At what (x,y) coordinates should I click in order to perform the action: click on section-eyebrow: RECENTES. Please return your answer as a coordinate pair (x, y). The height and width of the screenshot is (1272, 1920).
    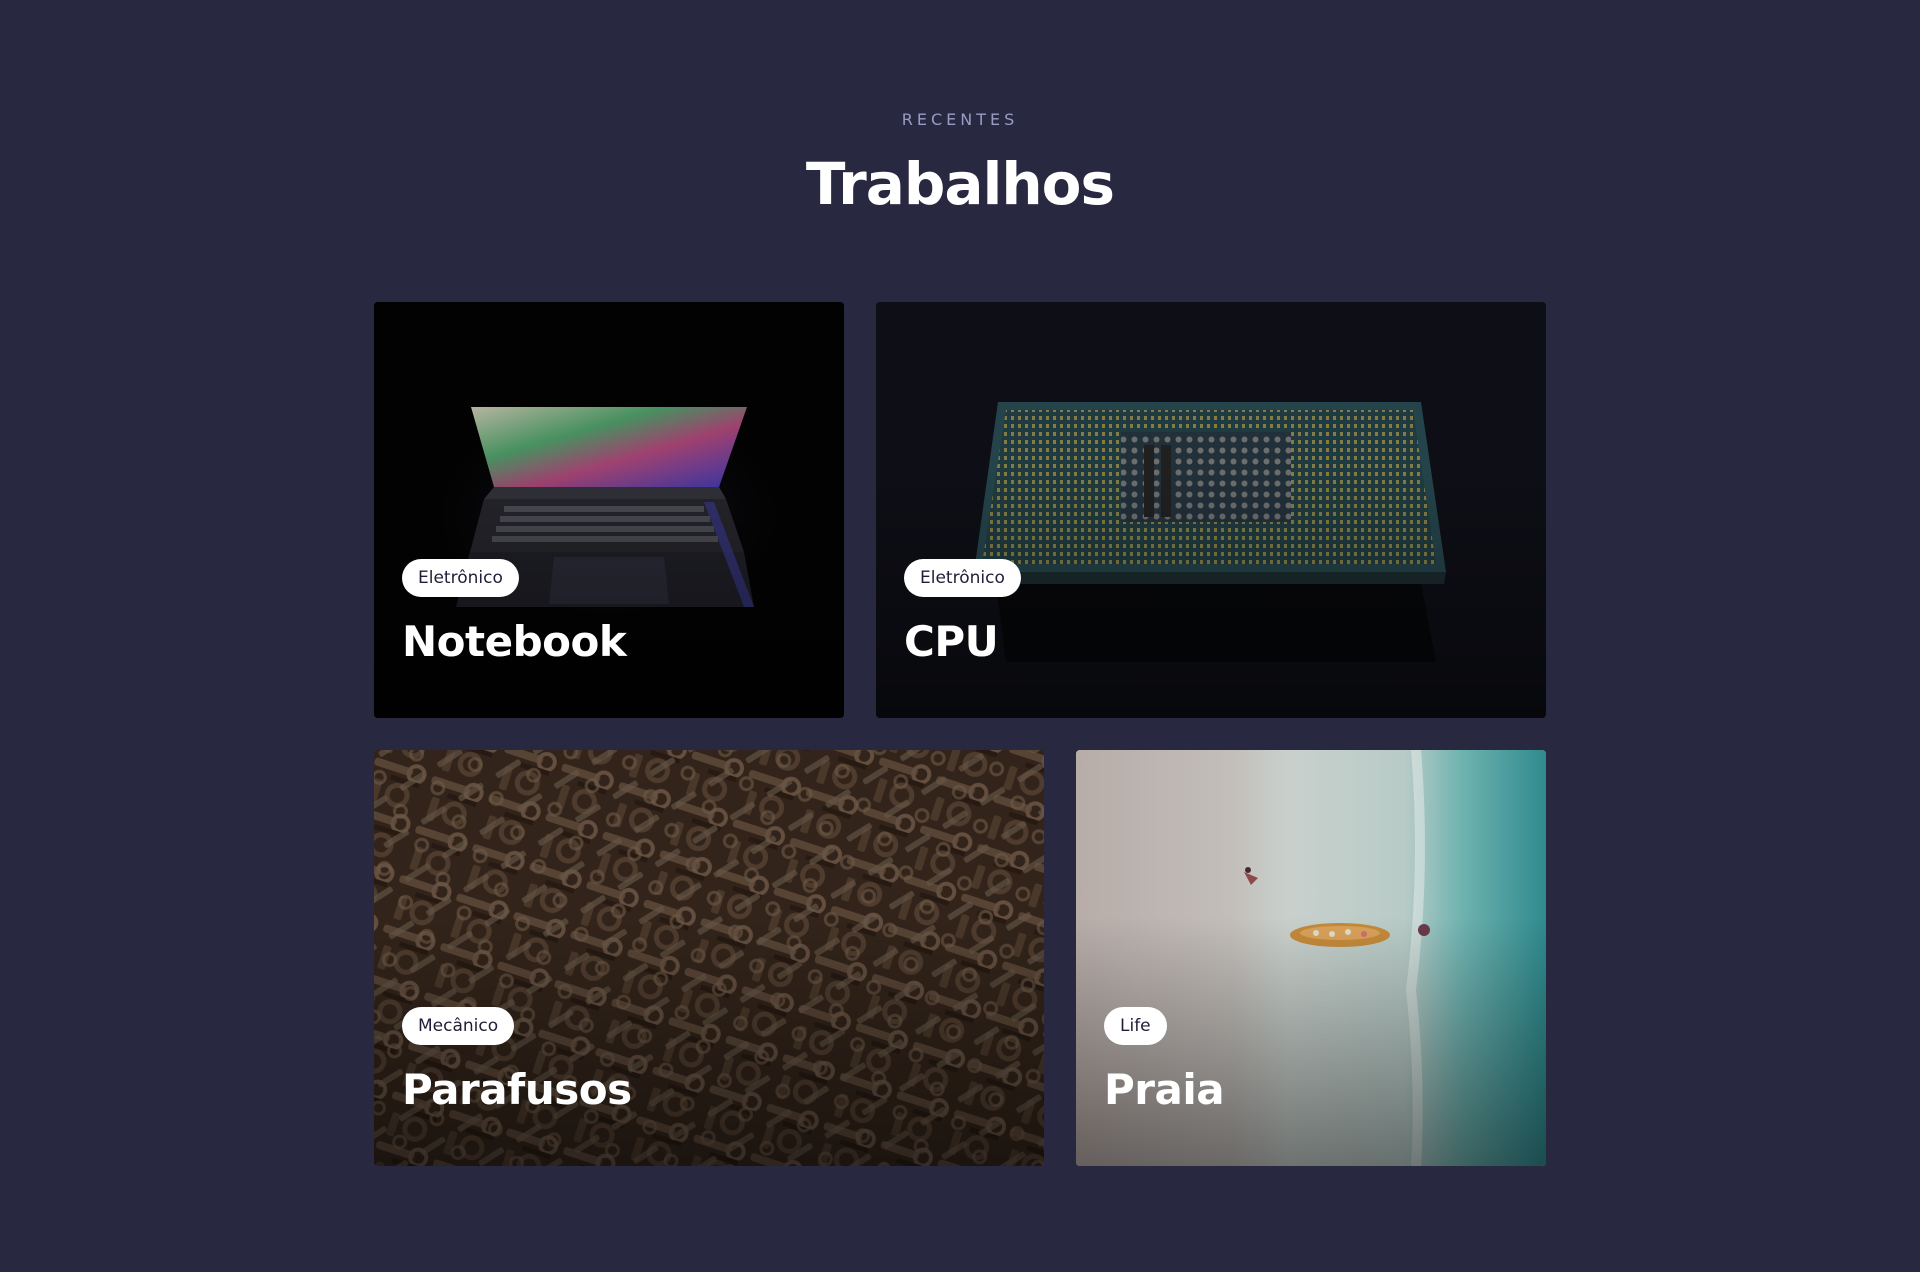
    Looking at the image, I should click on (960, 119).